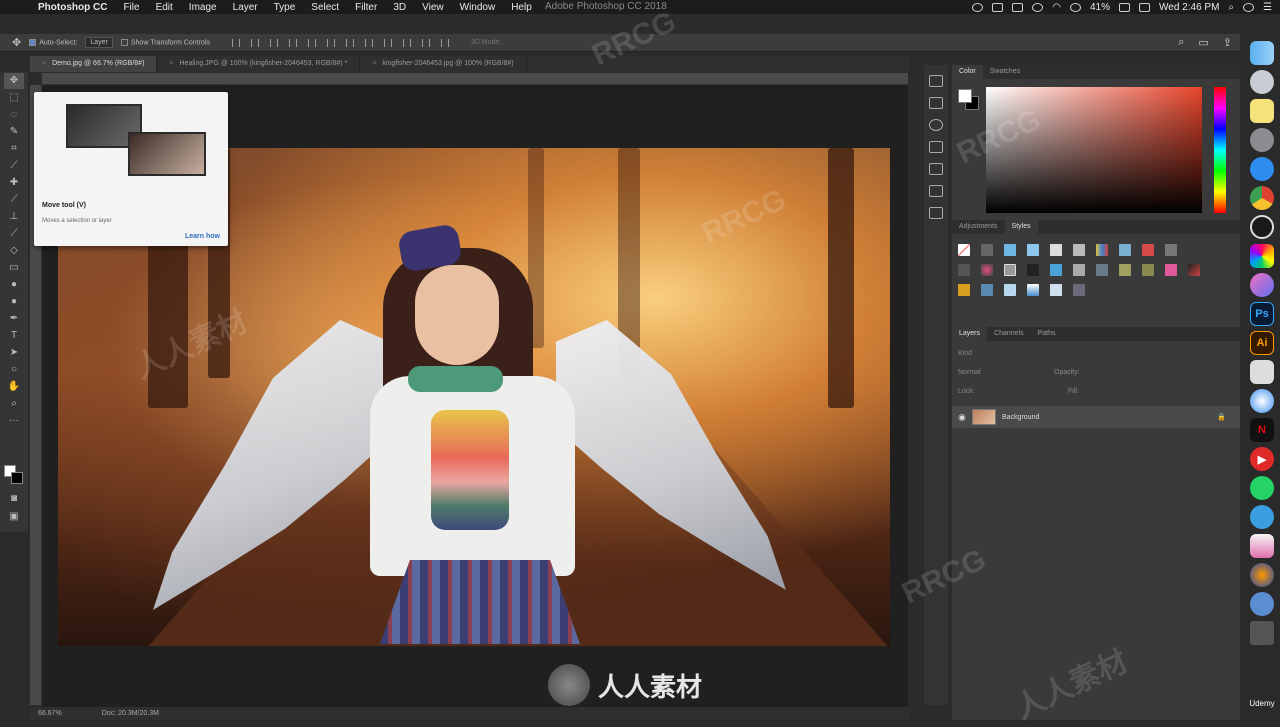 The width and height of the screenshot is (1280, 727). Describe the element at coordinates (14, 166) in the screenshot. I see `eyedropper-tool-icon: ⟋` at that location.